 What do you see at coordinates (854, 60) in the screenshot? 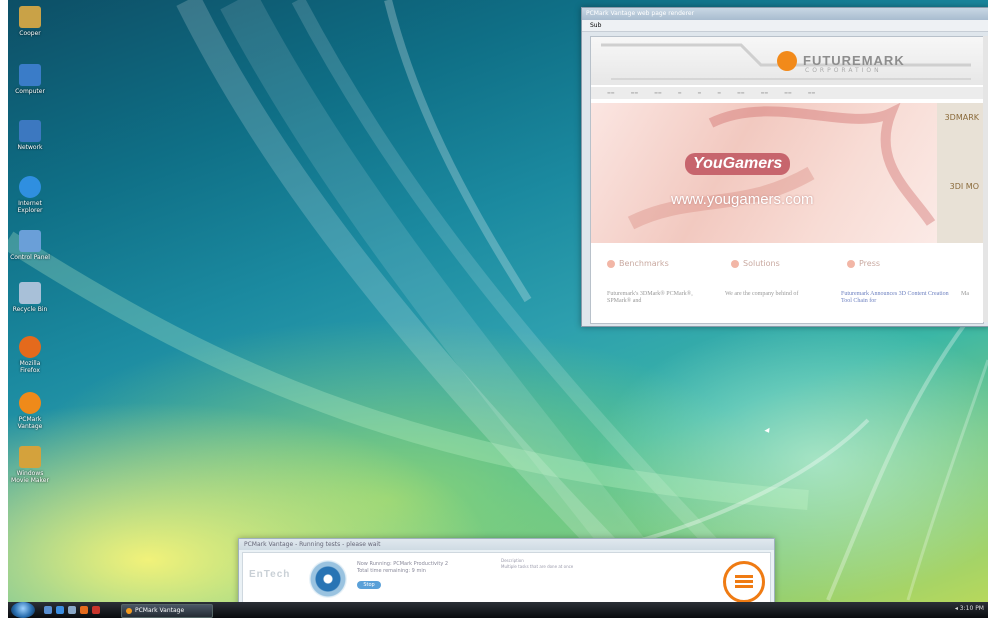
I see `futuremark-logo: FUTUREMARK` at bounding box center [854, 60].